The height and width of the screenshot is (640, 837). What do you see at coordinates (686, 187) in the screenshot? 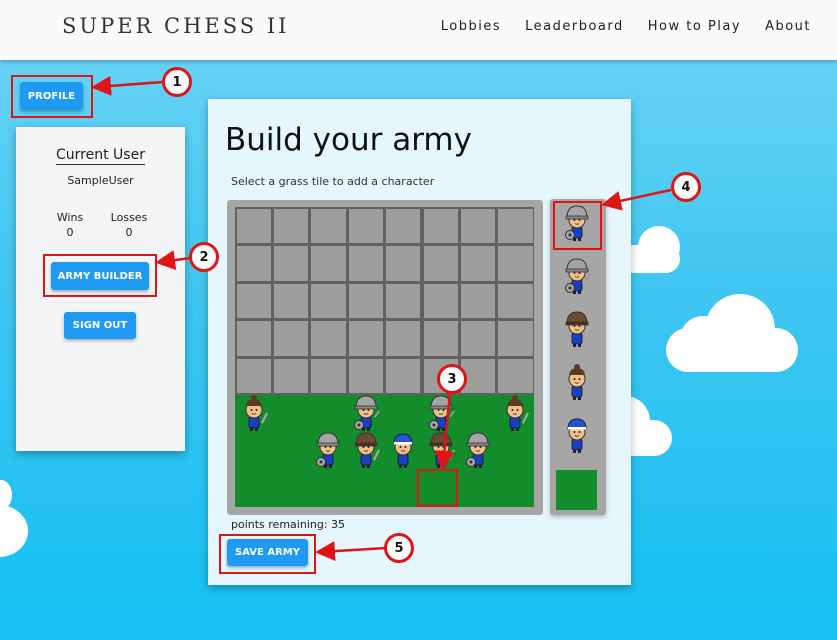
I see `callout-4: 4` at bounding box center [686, 187].